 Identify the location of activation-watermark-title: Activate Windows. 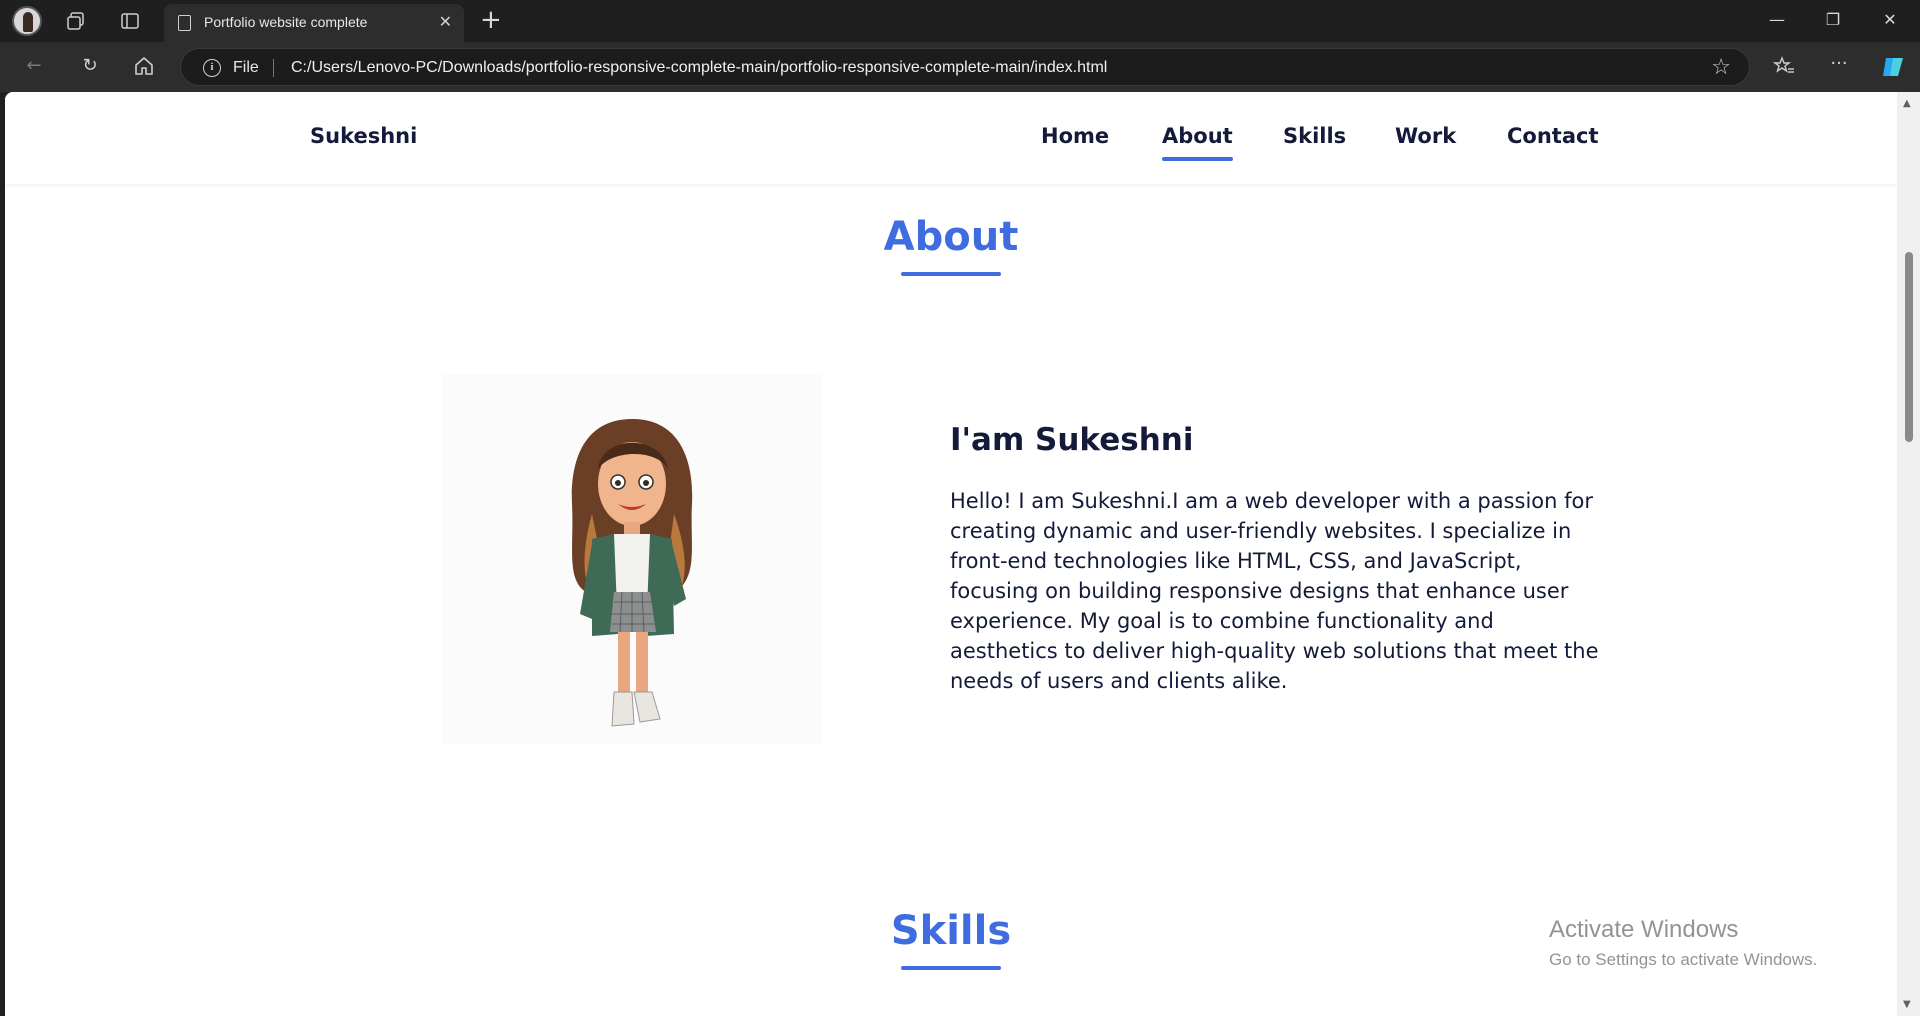
(1644, 929).